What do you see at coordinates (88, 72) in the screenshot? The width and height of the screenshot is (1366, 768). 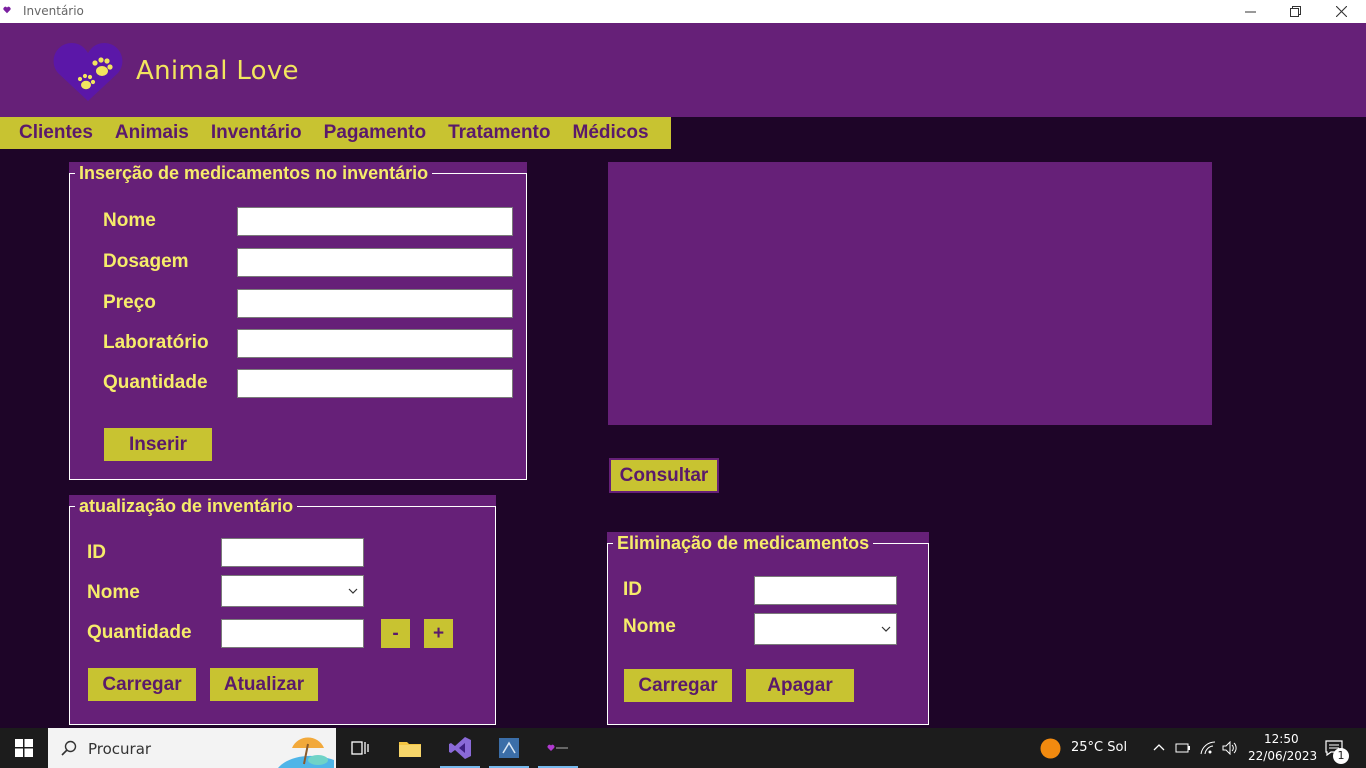 I see `heart-paw-logo-icon` at bounding box center [88, 72].